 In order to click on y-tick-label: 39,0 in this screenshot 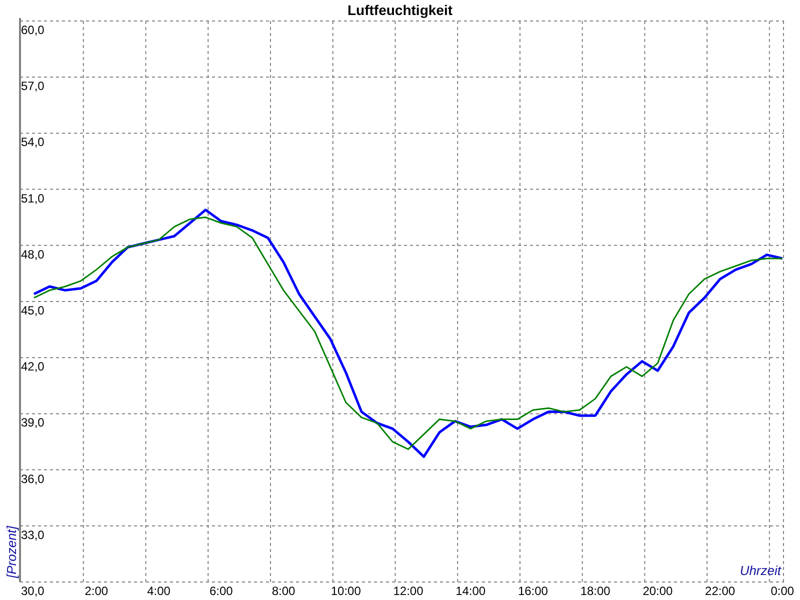, I will do `click(32, 423)`.